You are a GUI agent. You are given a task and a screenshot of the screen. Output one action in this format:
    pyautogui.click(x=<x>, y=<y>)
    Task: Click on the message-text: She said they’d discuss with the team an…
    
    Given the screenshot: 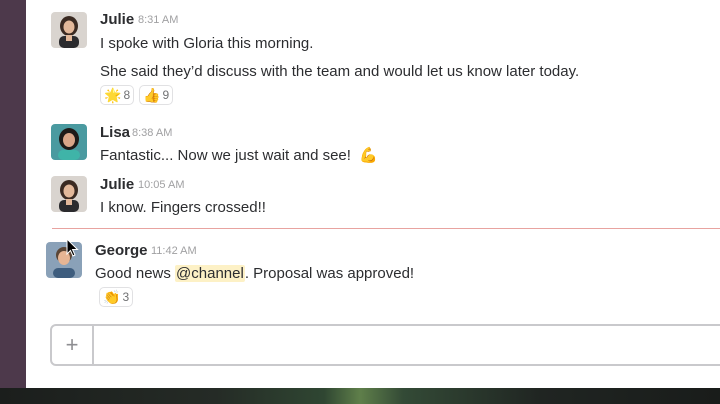 What is the action you would take?
    pyautogui.click(x=340, y=71)
    